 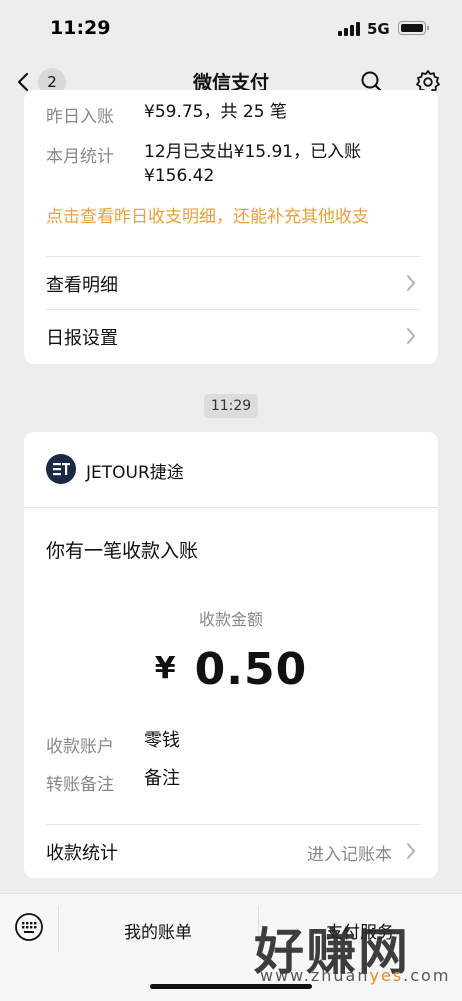 I want to click on yesterday-label: 昨日入账, so click(x=80, y=117).